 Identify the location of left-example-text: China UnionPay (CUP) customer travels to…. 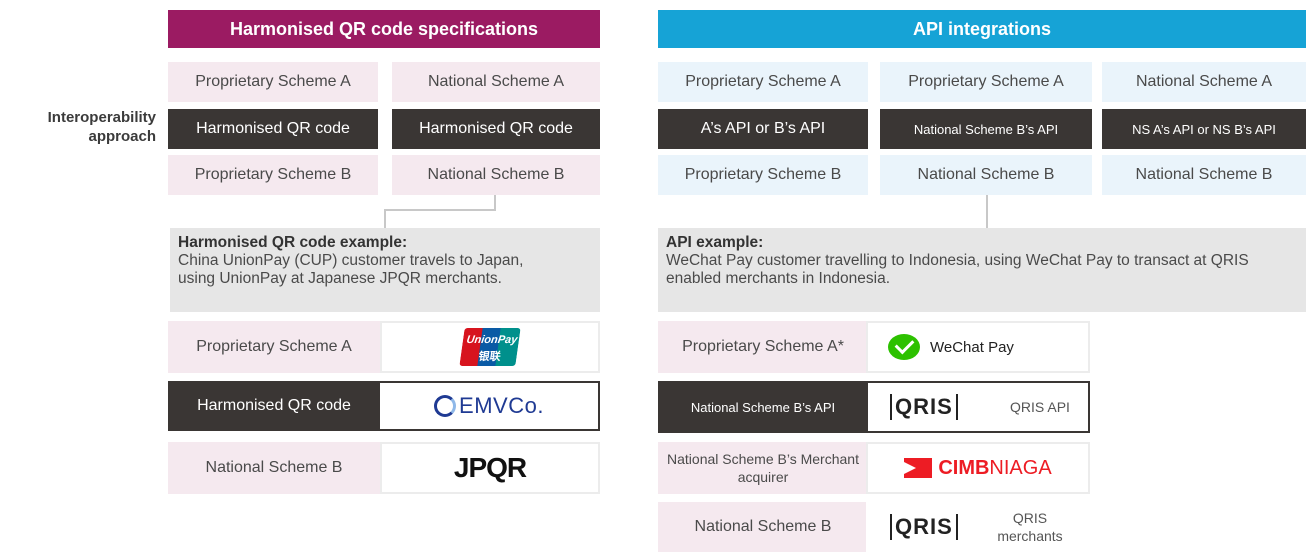
(351, 269).